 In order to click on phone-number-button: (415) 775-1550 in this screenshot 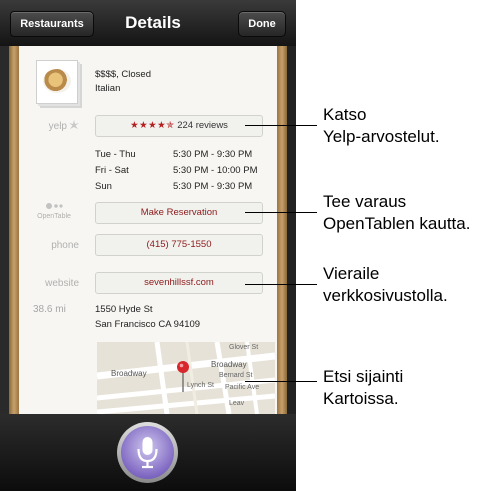, I will do `click(179, 245)`.